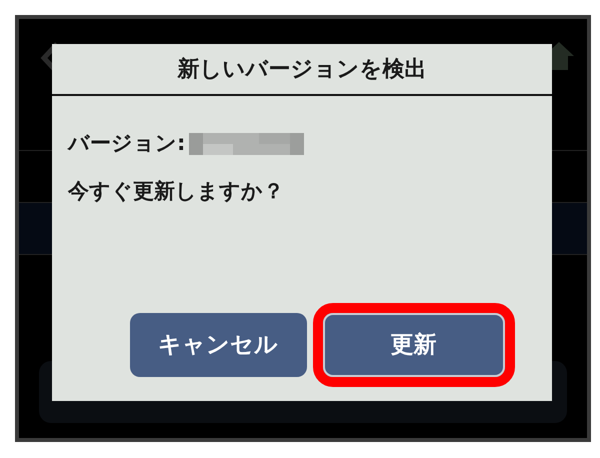 The width and height of the screenshot is (600, 458). I want to click on dialog-title: 新しいバージョンを検出, so click(302, 70).